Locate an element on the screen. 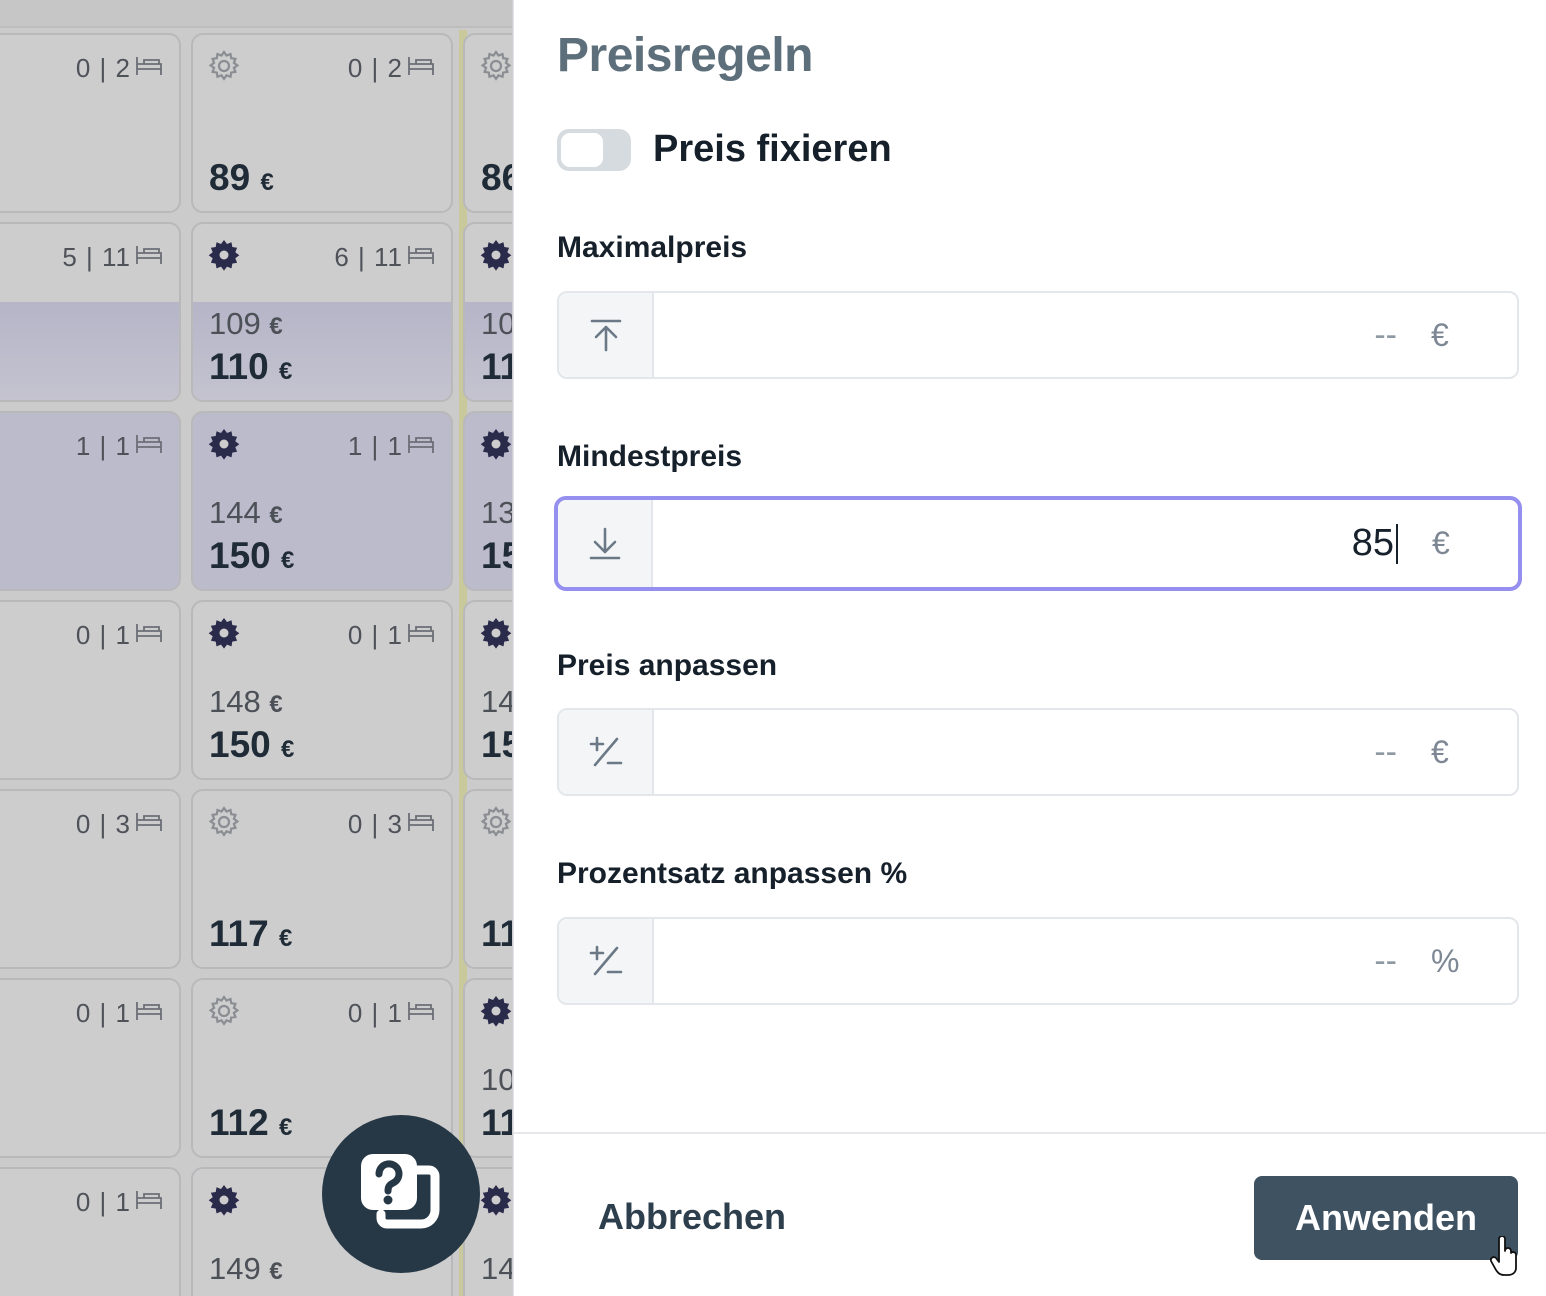  previous-price: 10 € is located at coordinates (496, 1080).